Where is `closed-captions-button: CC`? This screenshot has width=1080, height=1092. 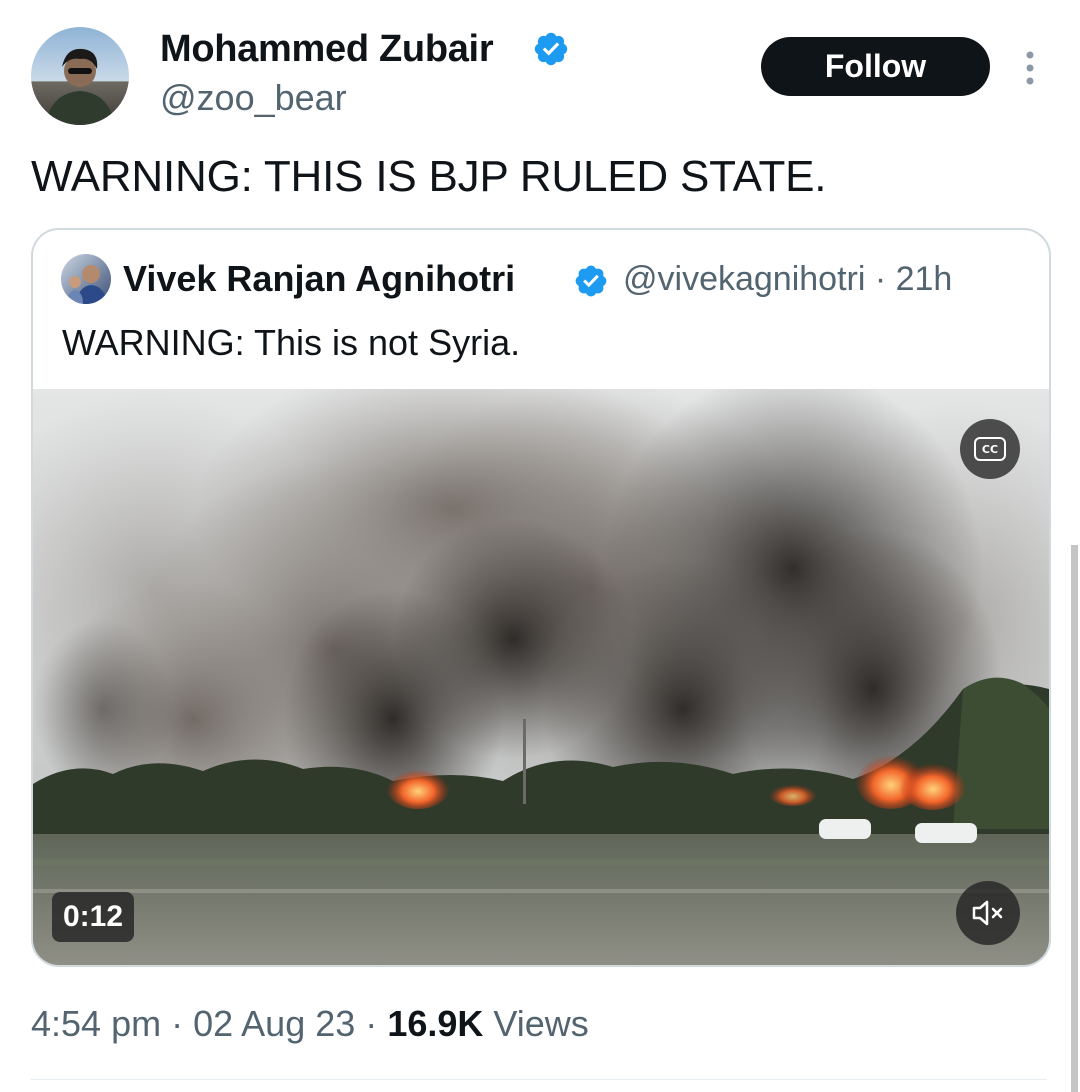 closed-captions-button: CC is located at coordinates (990, 449).